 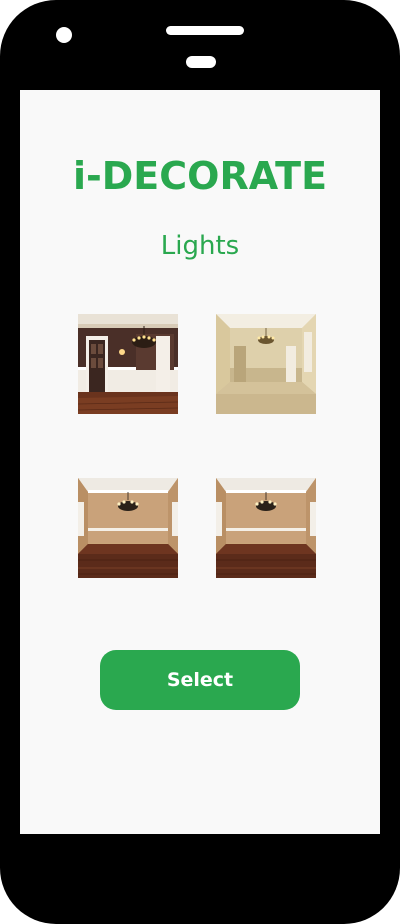 I want to click on sensor-icon, so click(x=201, y=62).